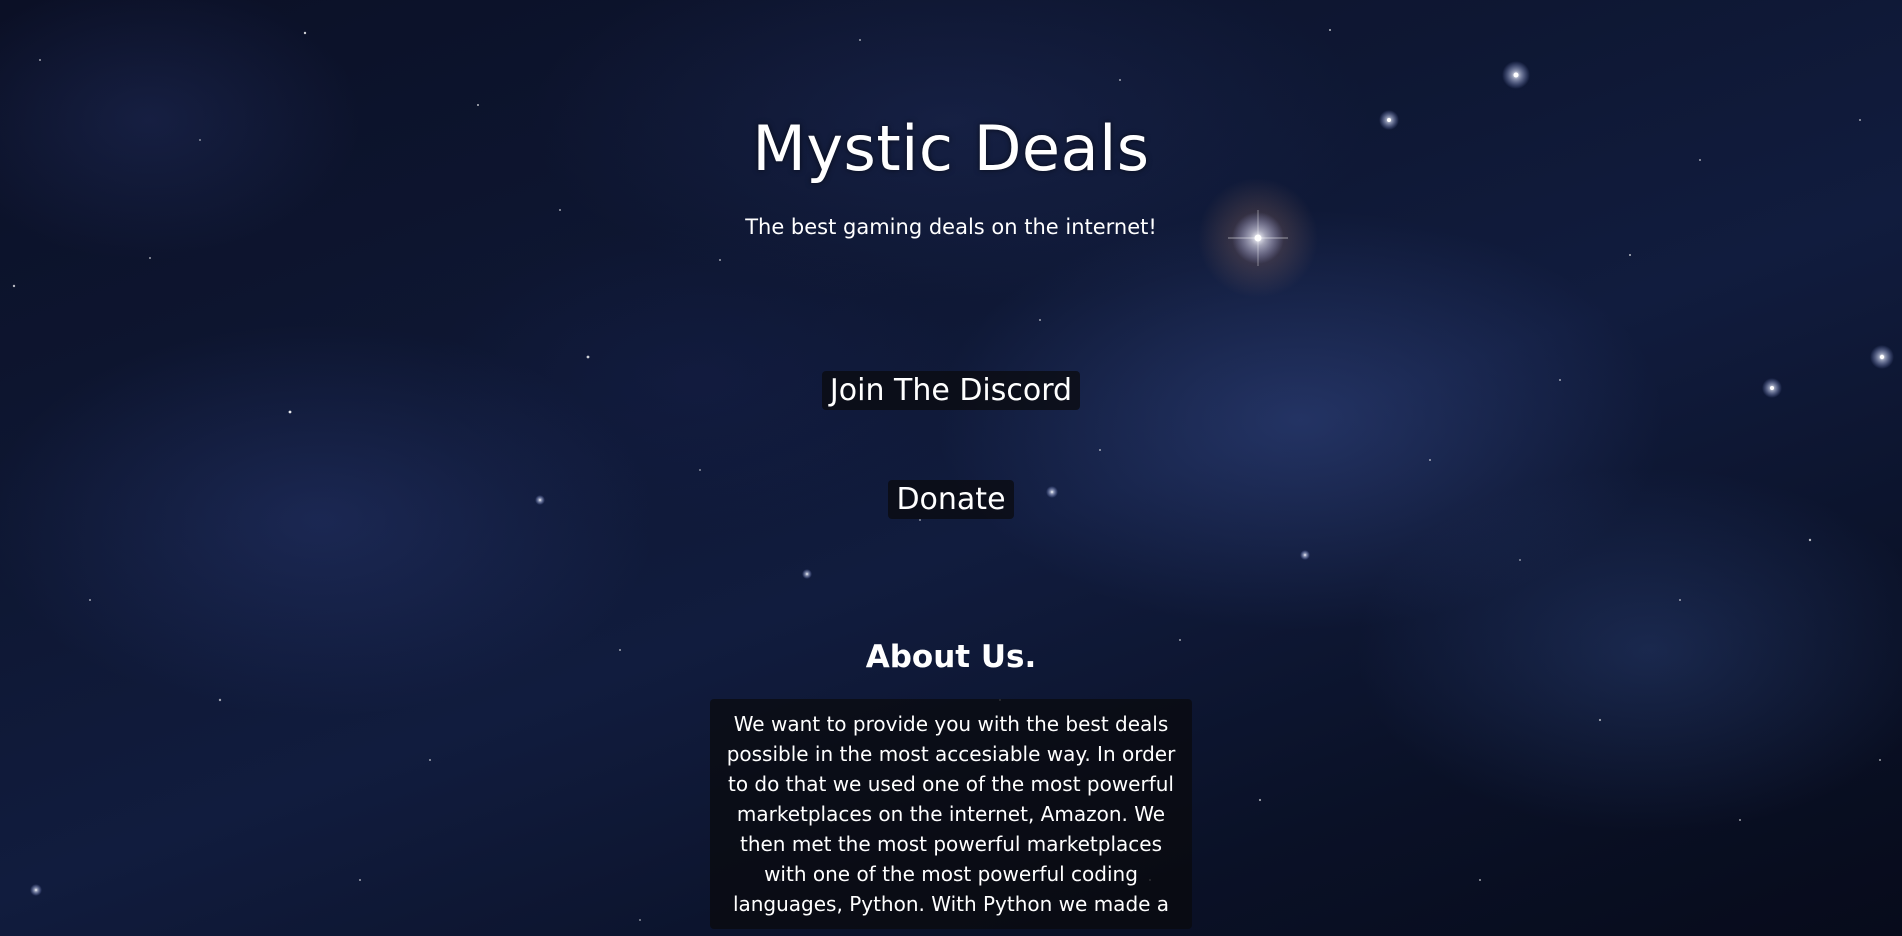  I want to click on donate-button: Donate, so click(951, 499).